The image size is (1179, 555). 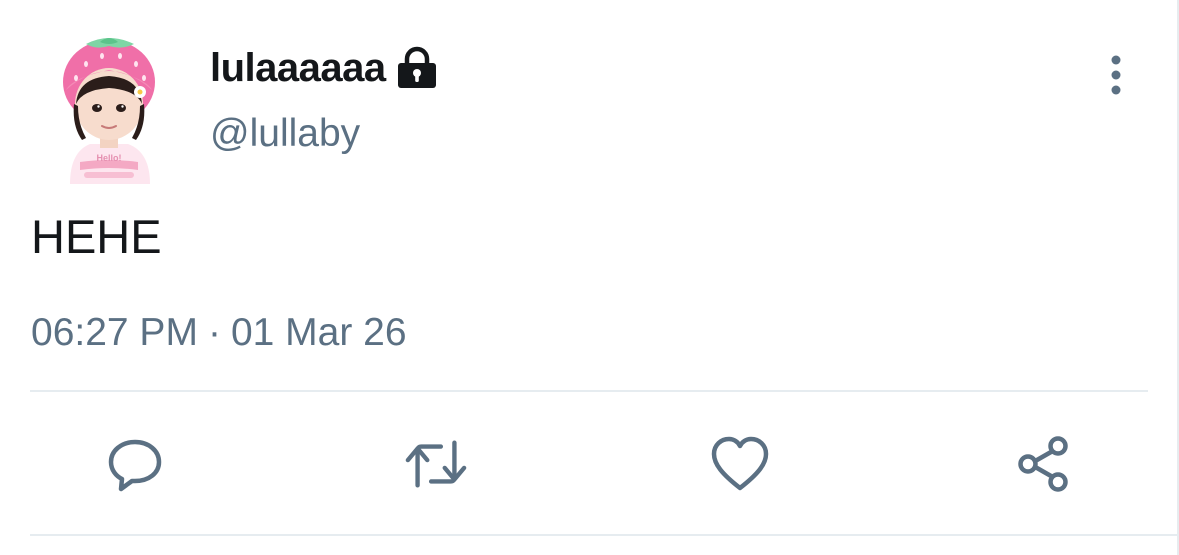 I want to click on tweet-text: HEHE, so click(x=96, y=236).